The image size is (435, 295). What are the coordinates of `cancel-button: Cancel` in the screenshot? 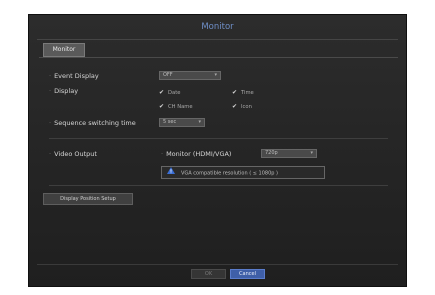 It's located at (247, 274).